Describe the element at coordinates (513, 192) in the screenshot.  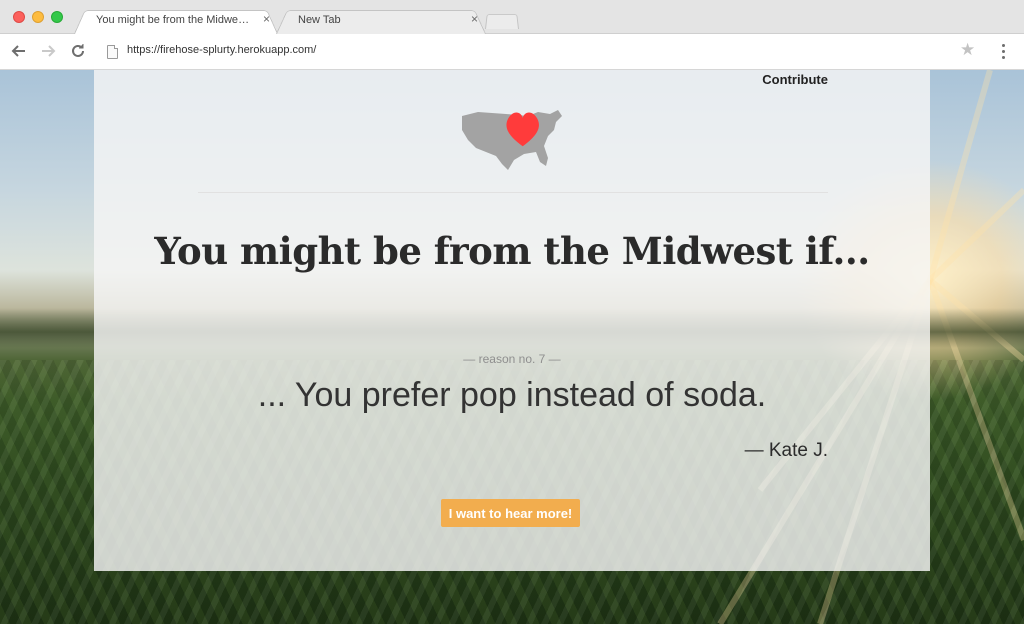
I see `divider` at that location.